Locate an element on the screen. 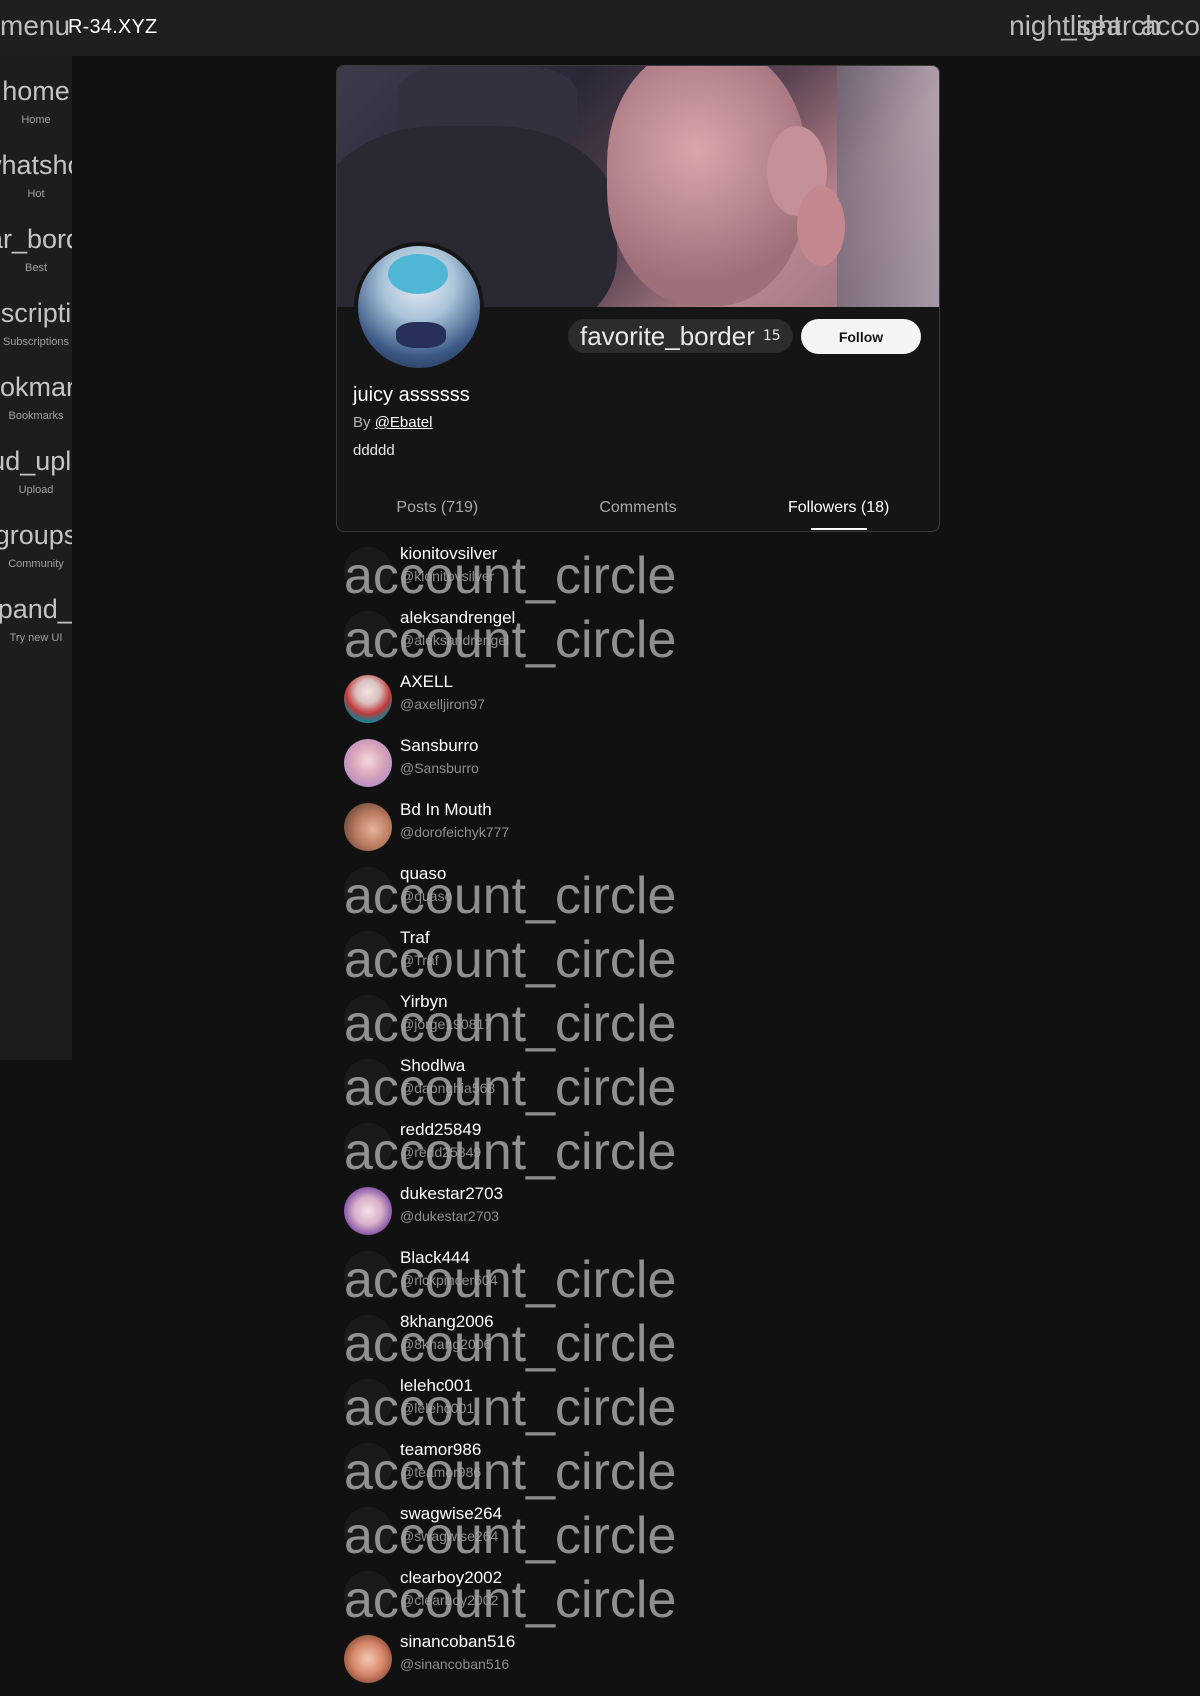 This screenshot has height=1696, width=1200. follower-handle: @axelljiron97 is located at coordinates (443, 704).